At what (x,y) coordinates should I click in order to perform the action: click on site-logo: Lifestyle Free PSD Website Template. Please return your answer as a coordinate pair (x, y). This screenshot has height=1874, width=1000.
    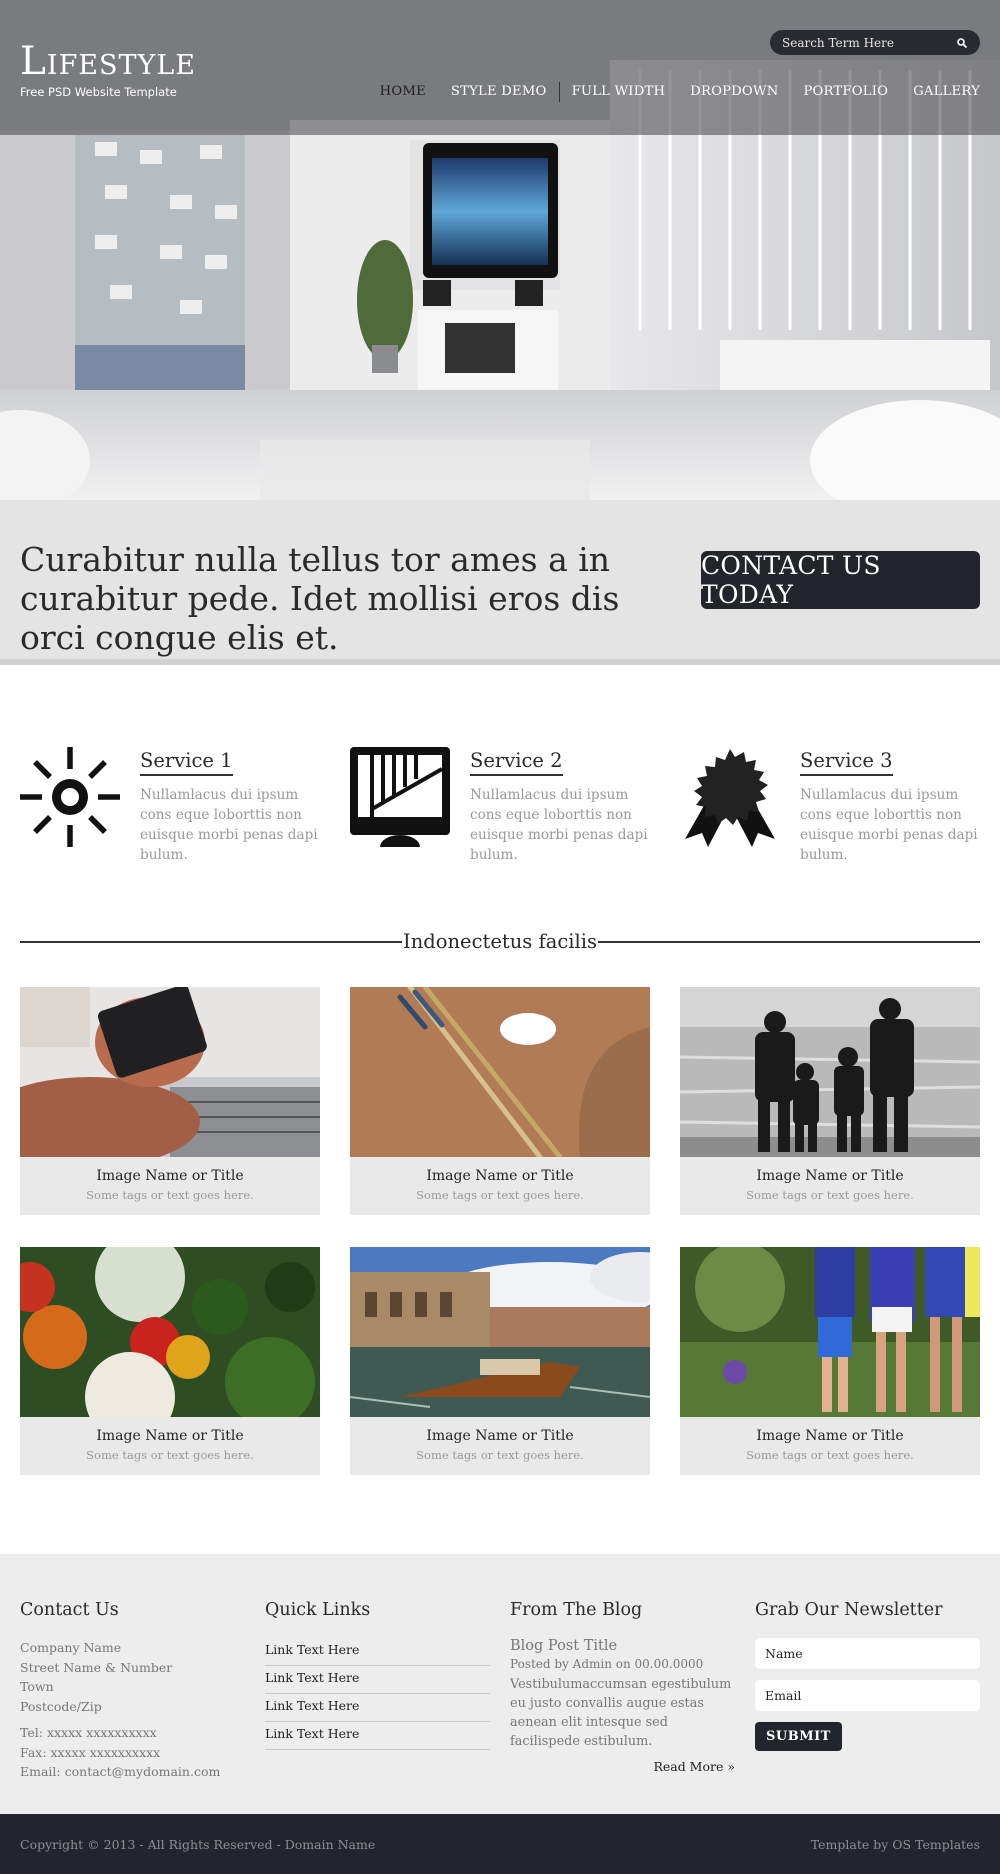
    Looking at the image, I should click on (108, 70).